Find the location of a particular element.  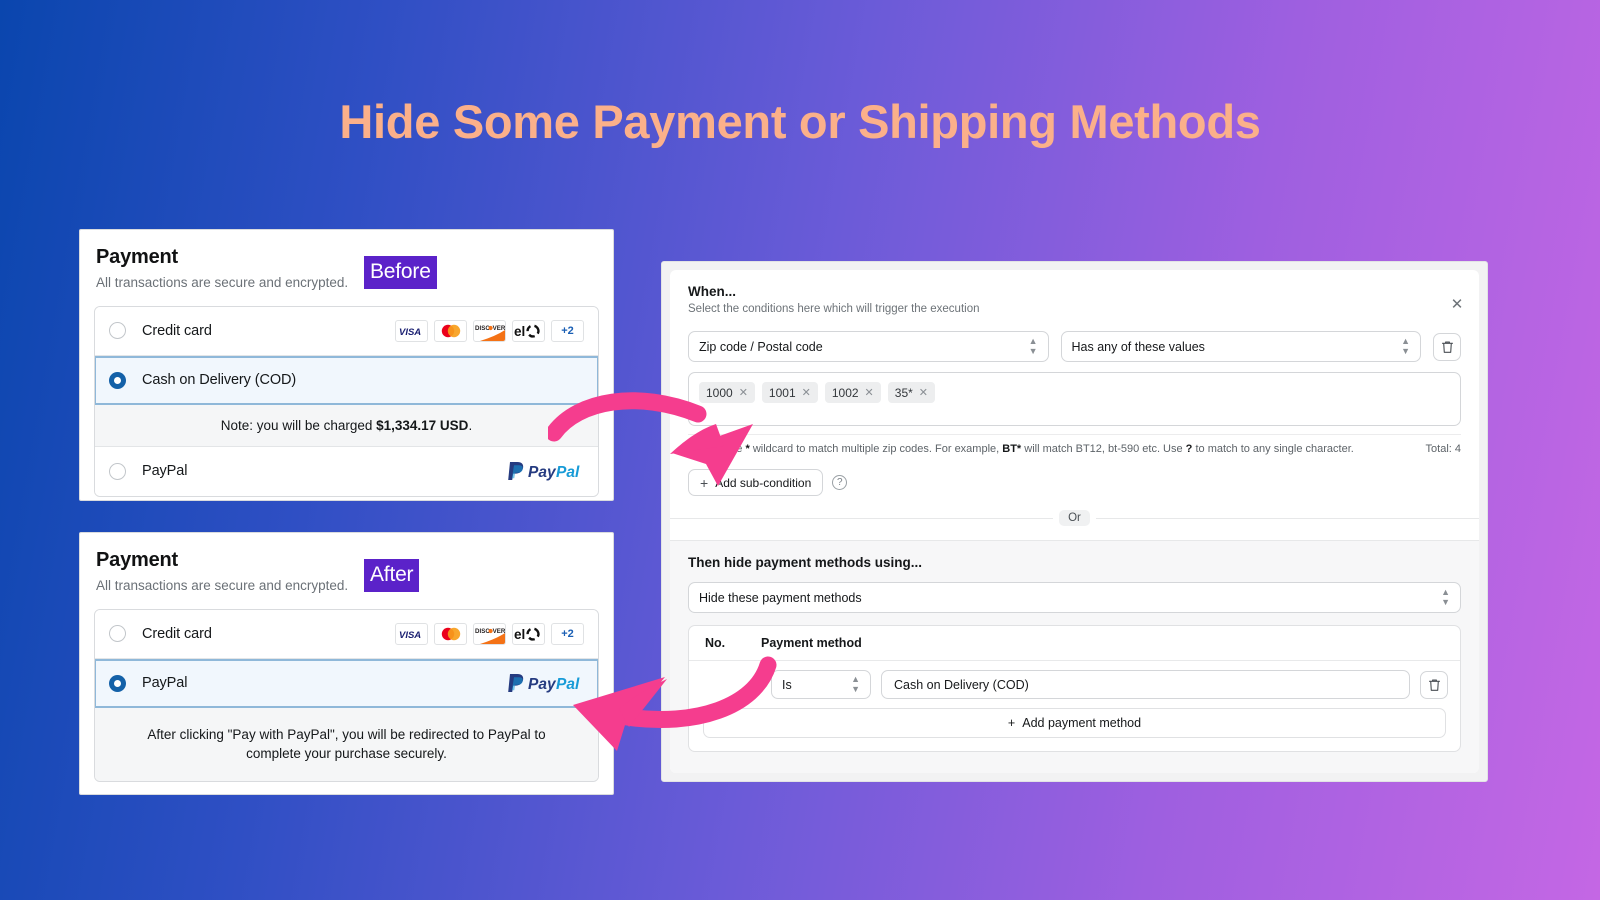

add-payment-method-button: + Add payment method is located at coordinates (1074, 723).